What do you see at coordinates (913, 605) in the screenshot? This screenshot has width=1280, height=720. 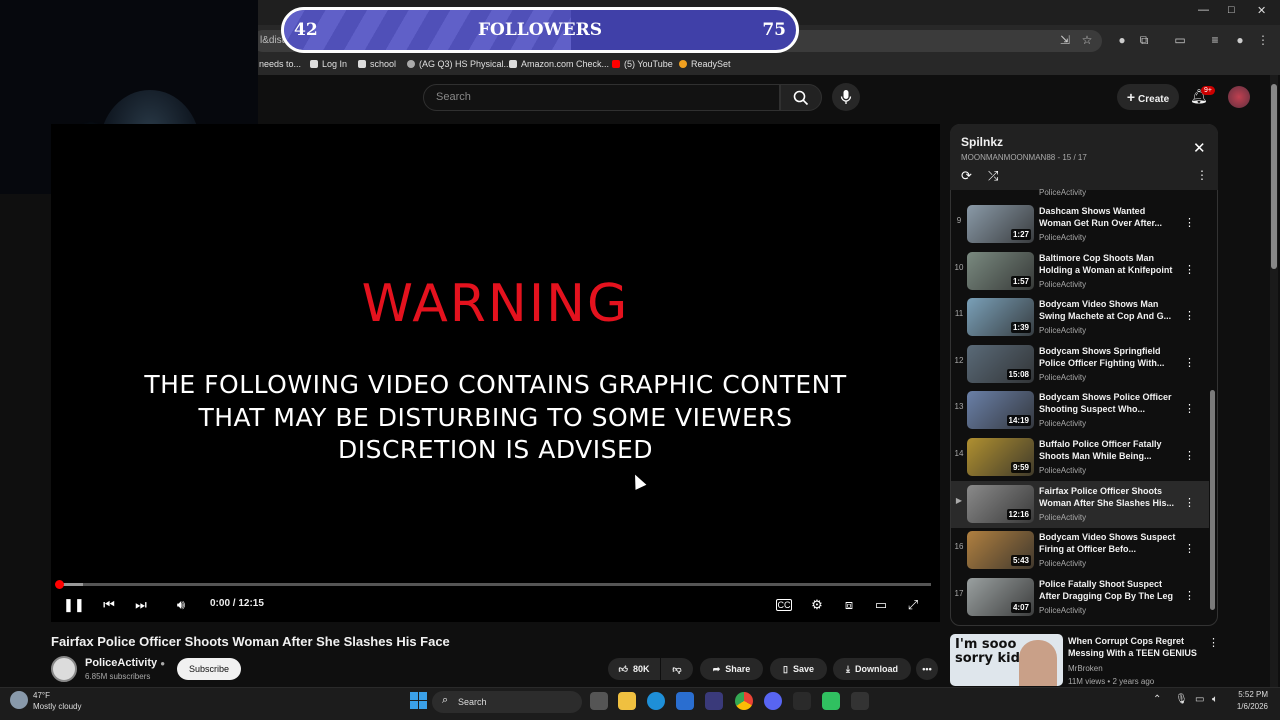 I see `fullscreen-icon: ⤢` at bounding box center [913, 605].